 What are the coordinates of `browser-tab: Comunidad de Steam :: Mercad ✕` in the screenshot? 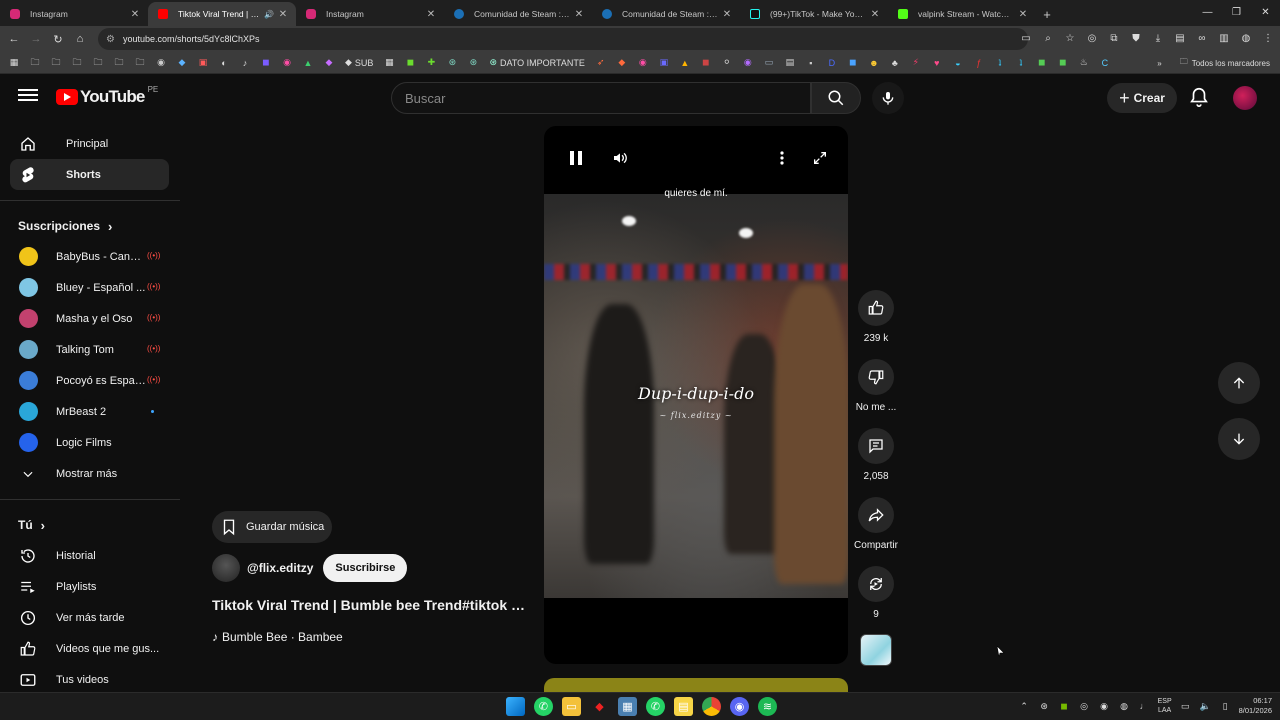 It's located at (666, 14).